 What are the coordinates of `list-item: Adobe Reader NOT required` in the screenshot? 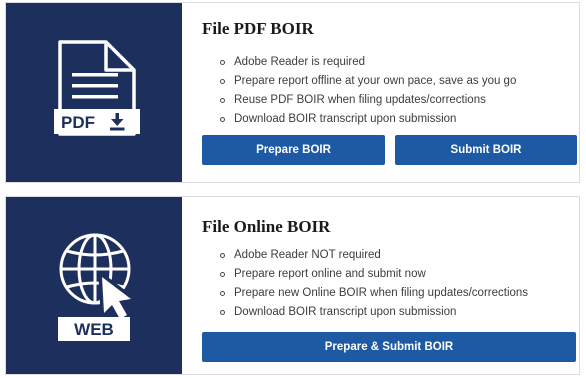 It's located at (374, 255).